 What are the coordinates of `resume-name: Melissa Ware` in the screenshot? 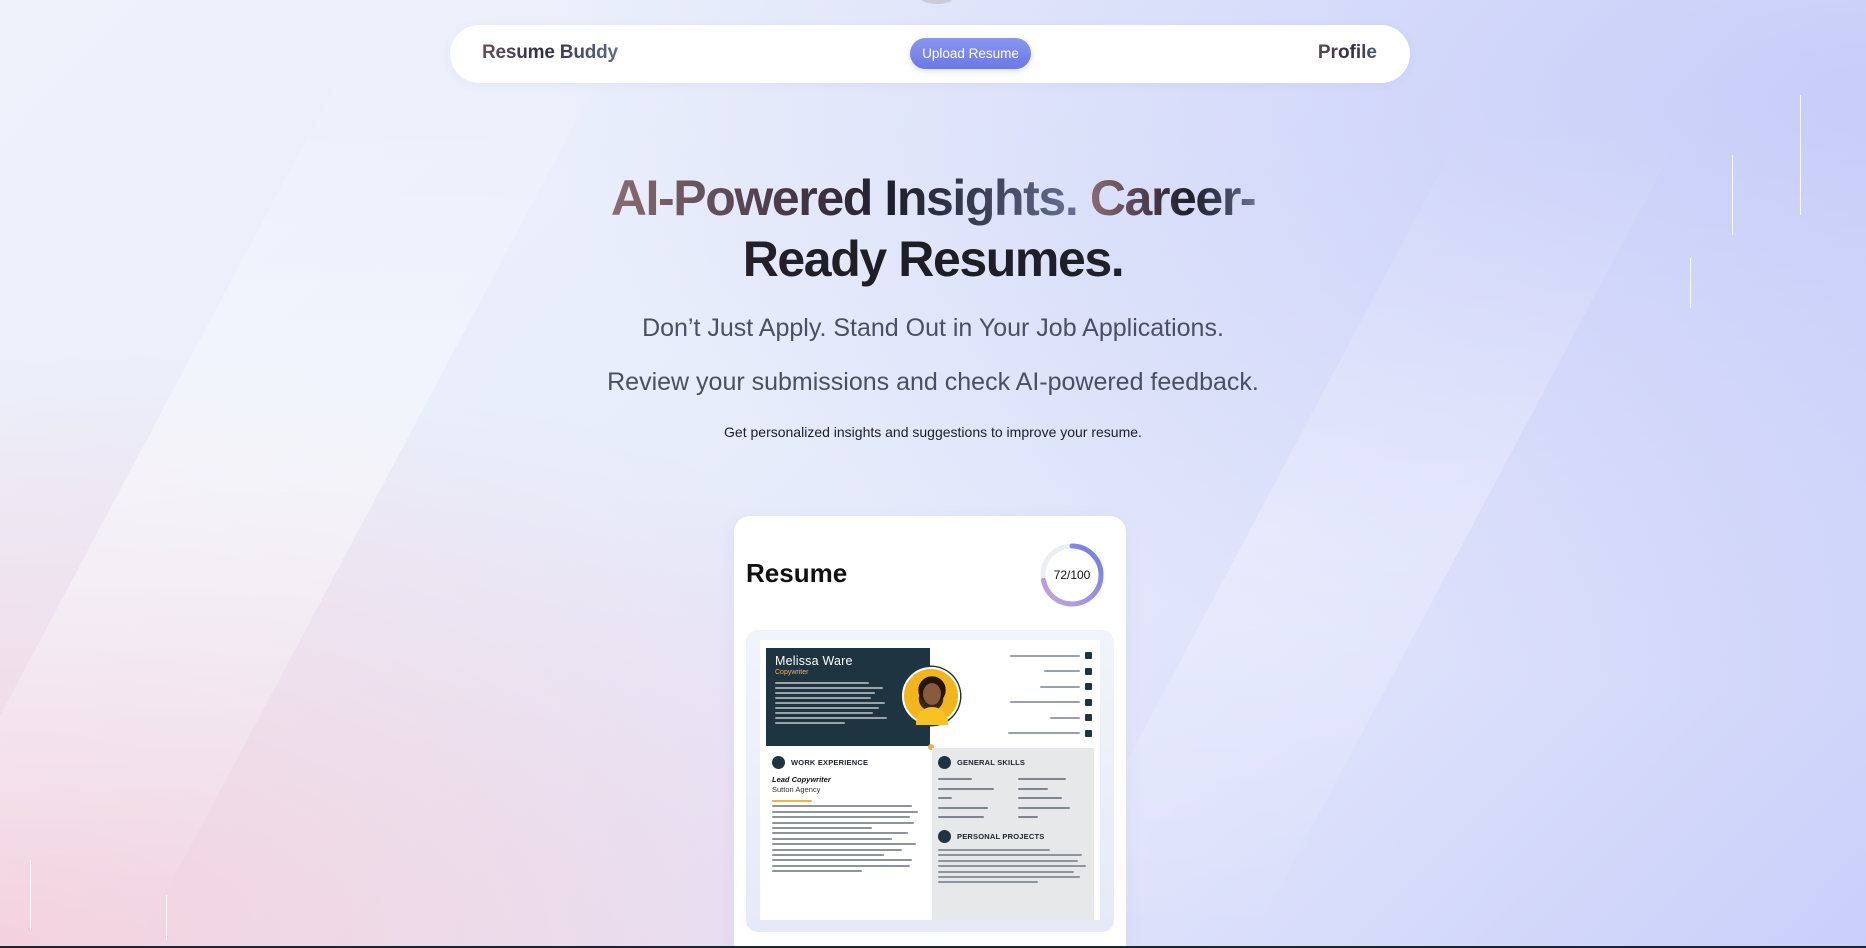 It's located at (814, 661).